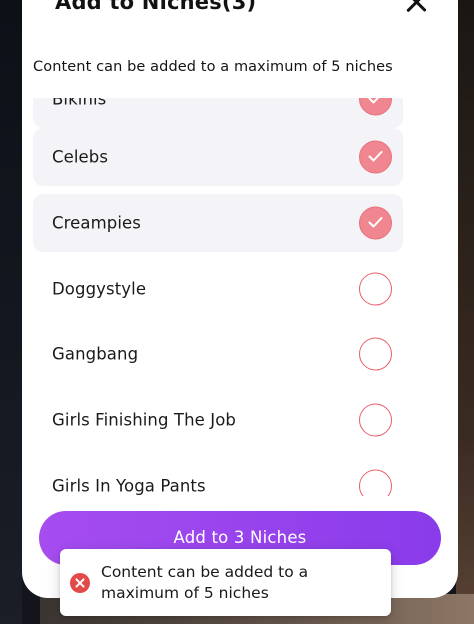  Describe the element at coordinates (11, 312) in the screenshot. I see `background-left` at that location.